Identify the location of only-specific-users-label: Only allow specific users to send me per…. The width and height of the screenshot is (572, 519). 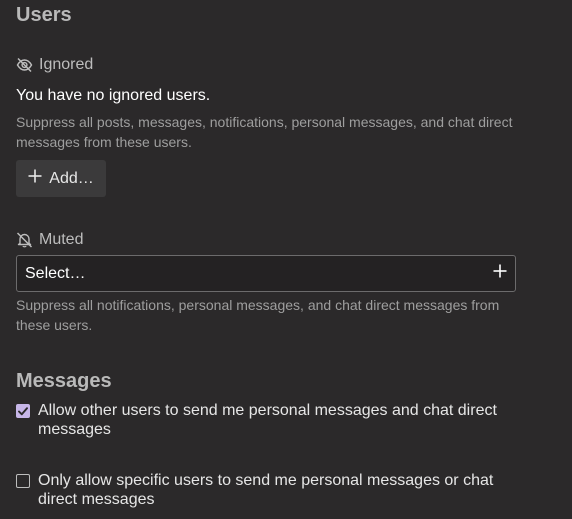
(266, 490).